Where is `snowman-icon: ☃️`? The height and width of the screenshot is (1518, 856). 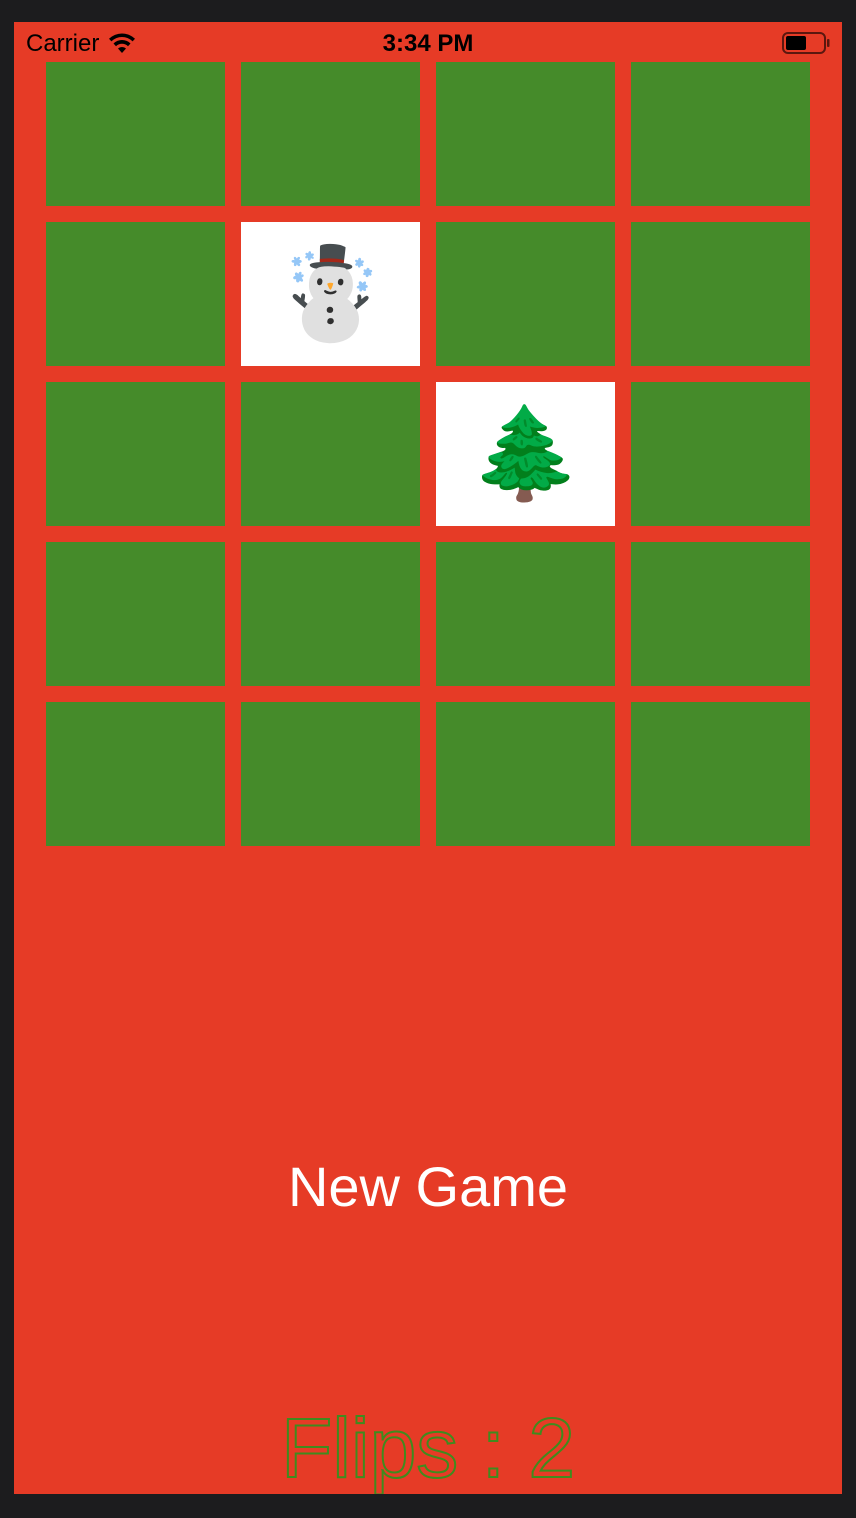
snowman-icon: ☃️ is located at coordinates (330, 294).